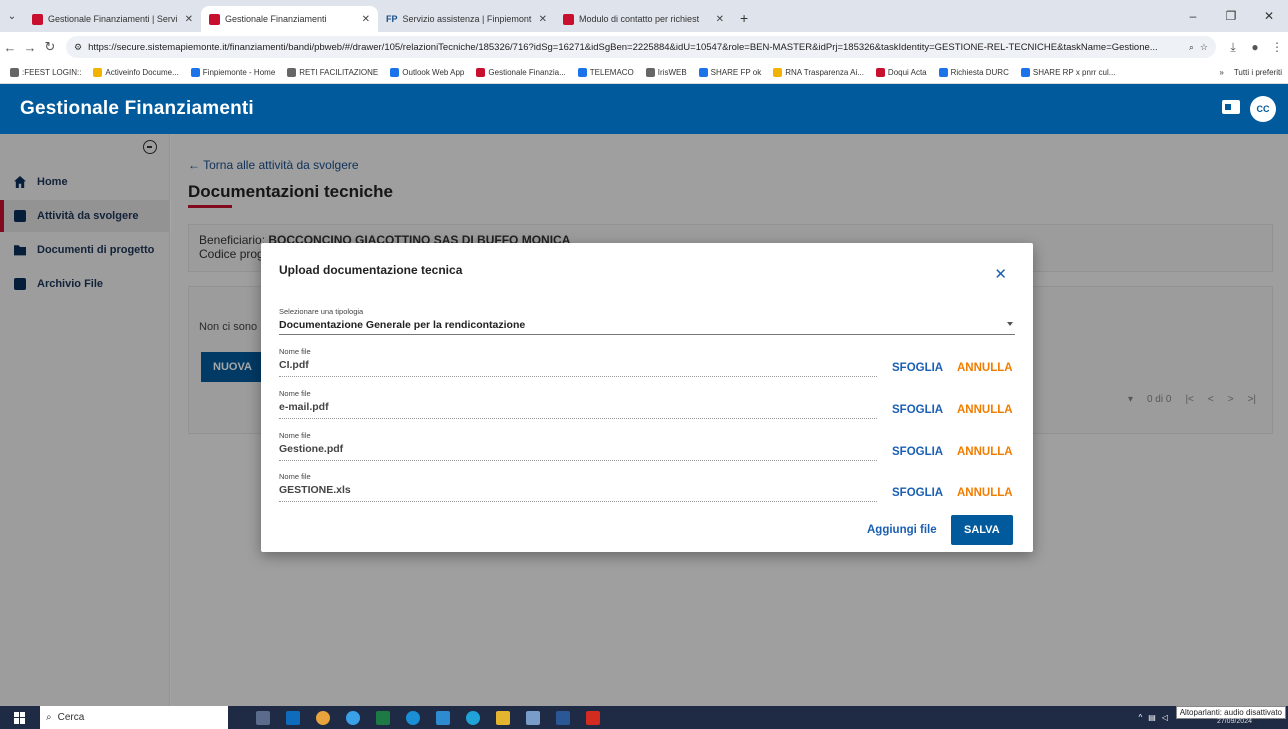 The height and width of the screenshot is (729, 1288). Describe the element at coordinates (982, 530) in the screenshot. I see `save-button: SALVA` at that location.